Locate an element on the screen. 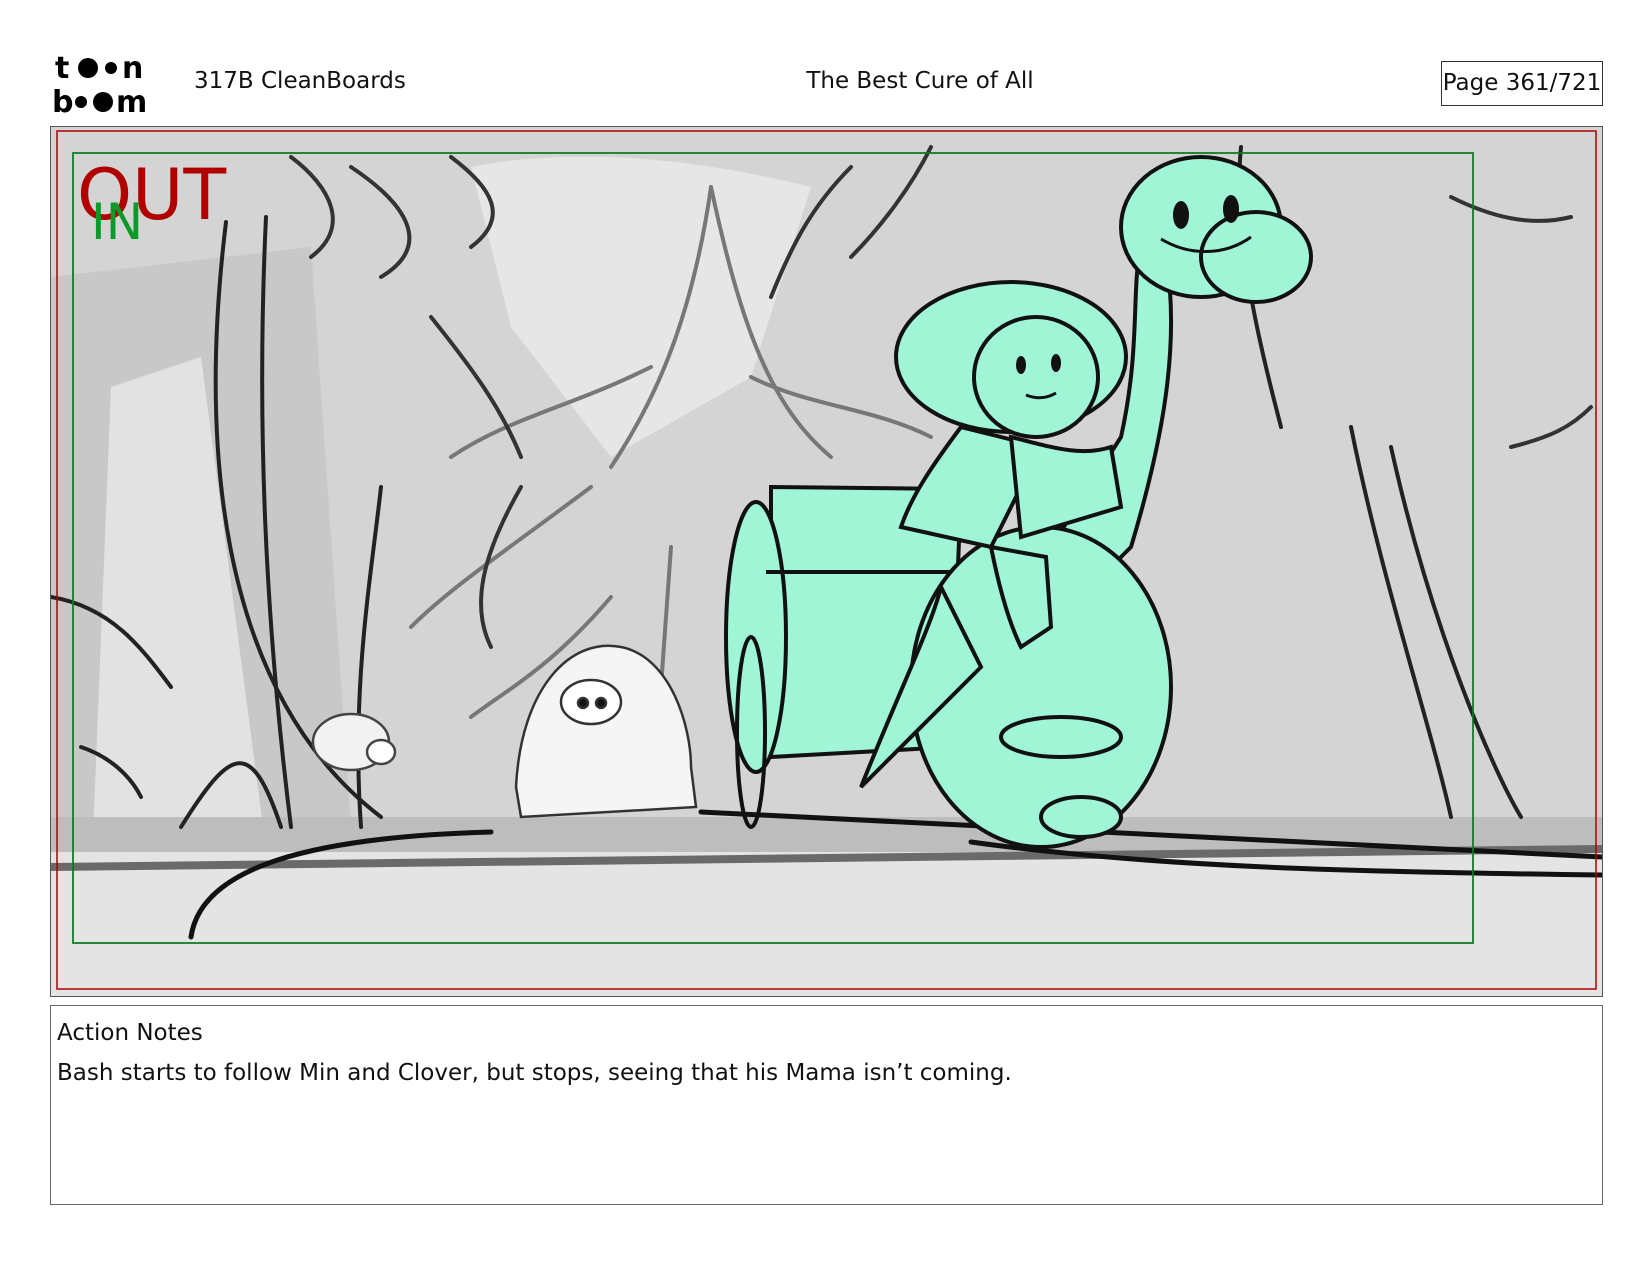 The image size is (1650, 1275). action-notes-heading: Action Notes is located at coordinates (130, 1033).